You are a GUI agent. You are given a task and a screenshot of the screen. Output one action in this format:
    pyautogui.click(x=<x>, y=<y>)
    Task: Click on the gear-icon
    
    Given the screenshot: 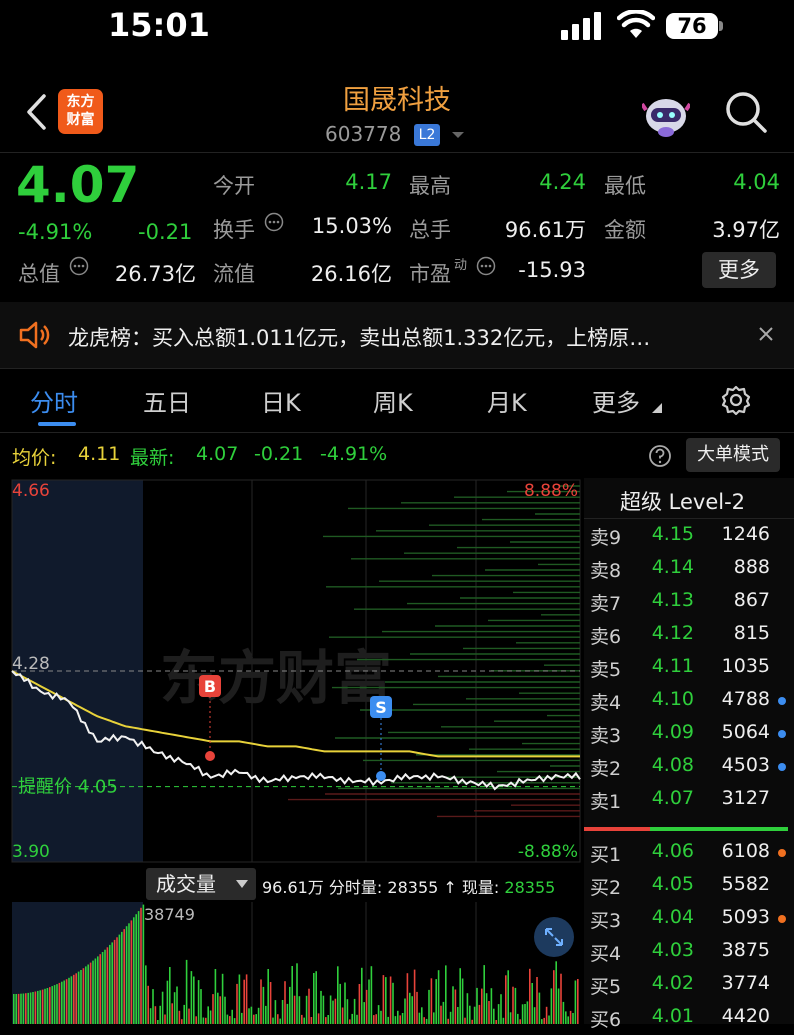 What is the action you would take?
    pyautogui.click(x=736, y=400)
    